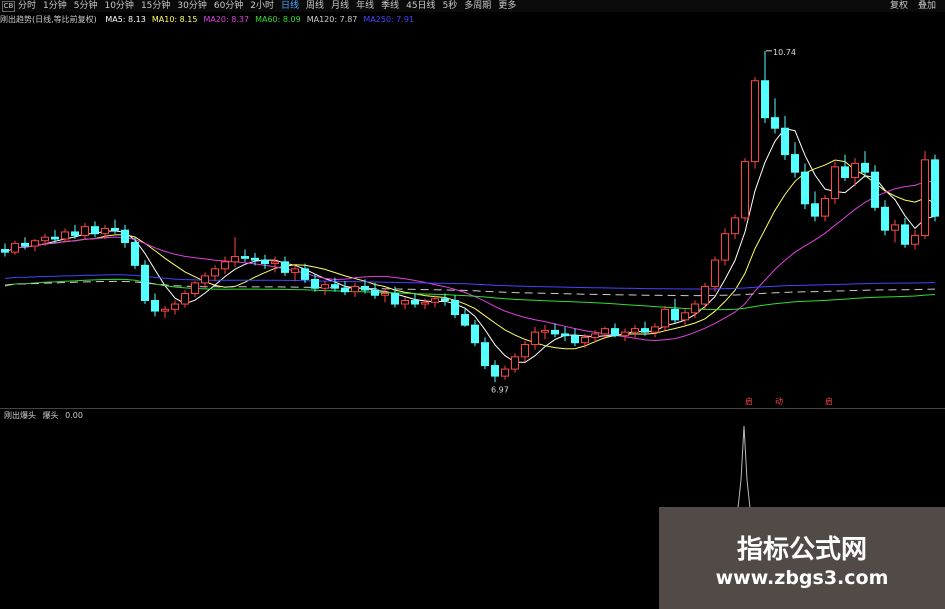 This screenshot has width=945, height=609. What do you see at coordinates (420, 6) in the screenshot?
I see `period-tab: 45日线` at bounding box center [420, 6].